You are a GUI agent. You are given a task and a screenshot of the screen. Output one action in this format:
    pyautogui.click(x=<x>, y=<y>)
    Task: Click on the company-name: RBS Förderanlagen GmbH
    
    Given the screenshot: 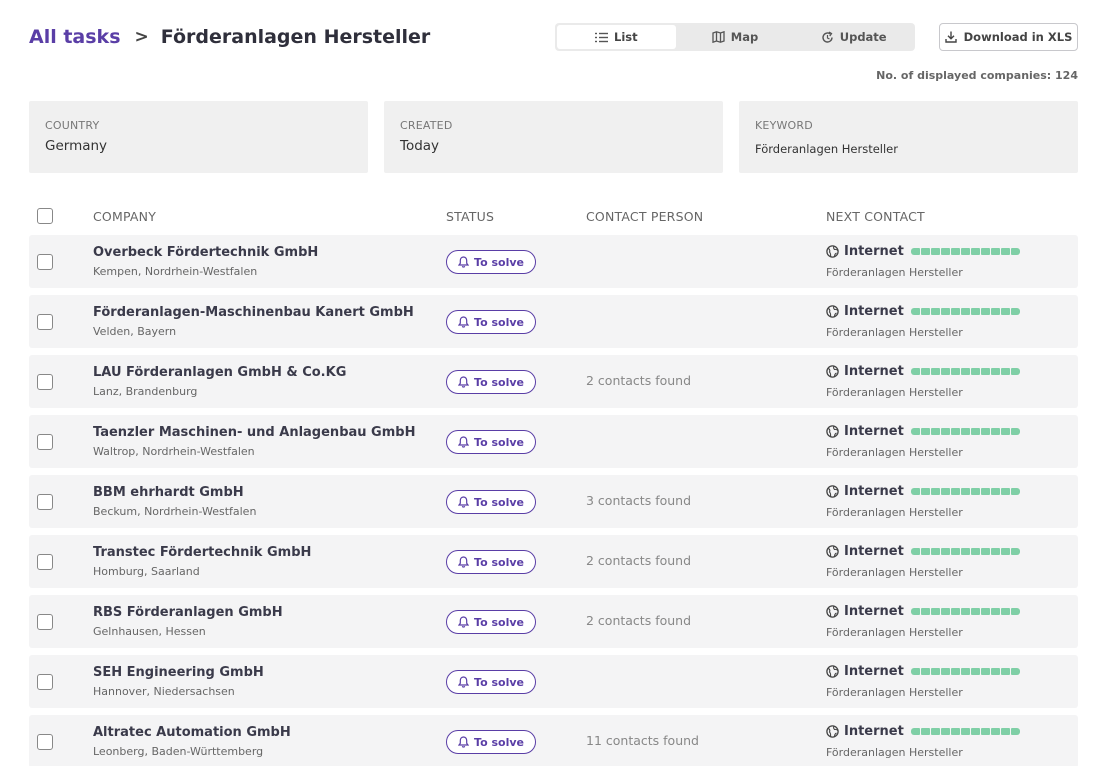 What is the action you would take?
    pyautogui.click(x=188, y=612)
    